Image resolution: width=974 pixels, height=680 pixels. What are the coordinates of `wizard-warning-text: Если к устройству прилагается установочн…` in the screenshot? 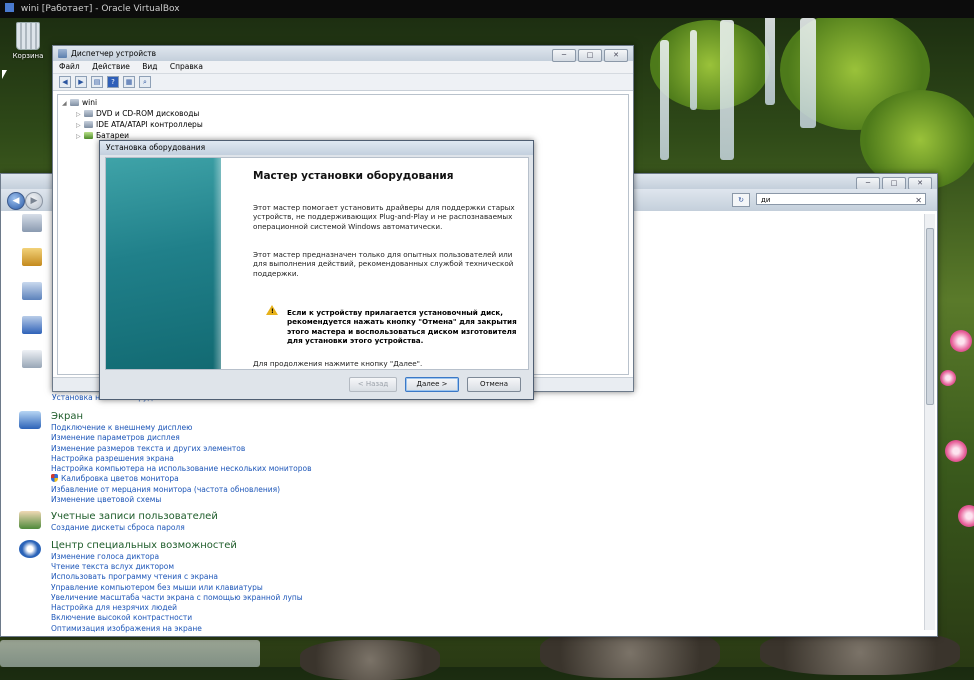 It's located at (402, 326).